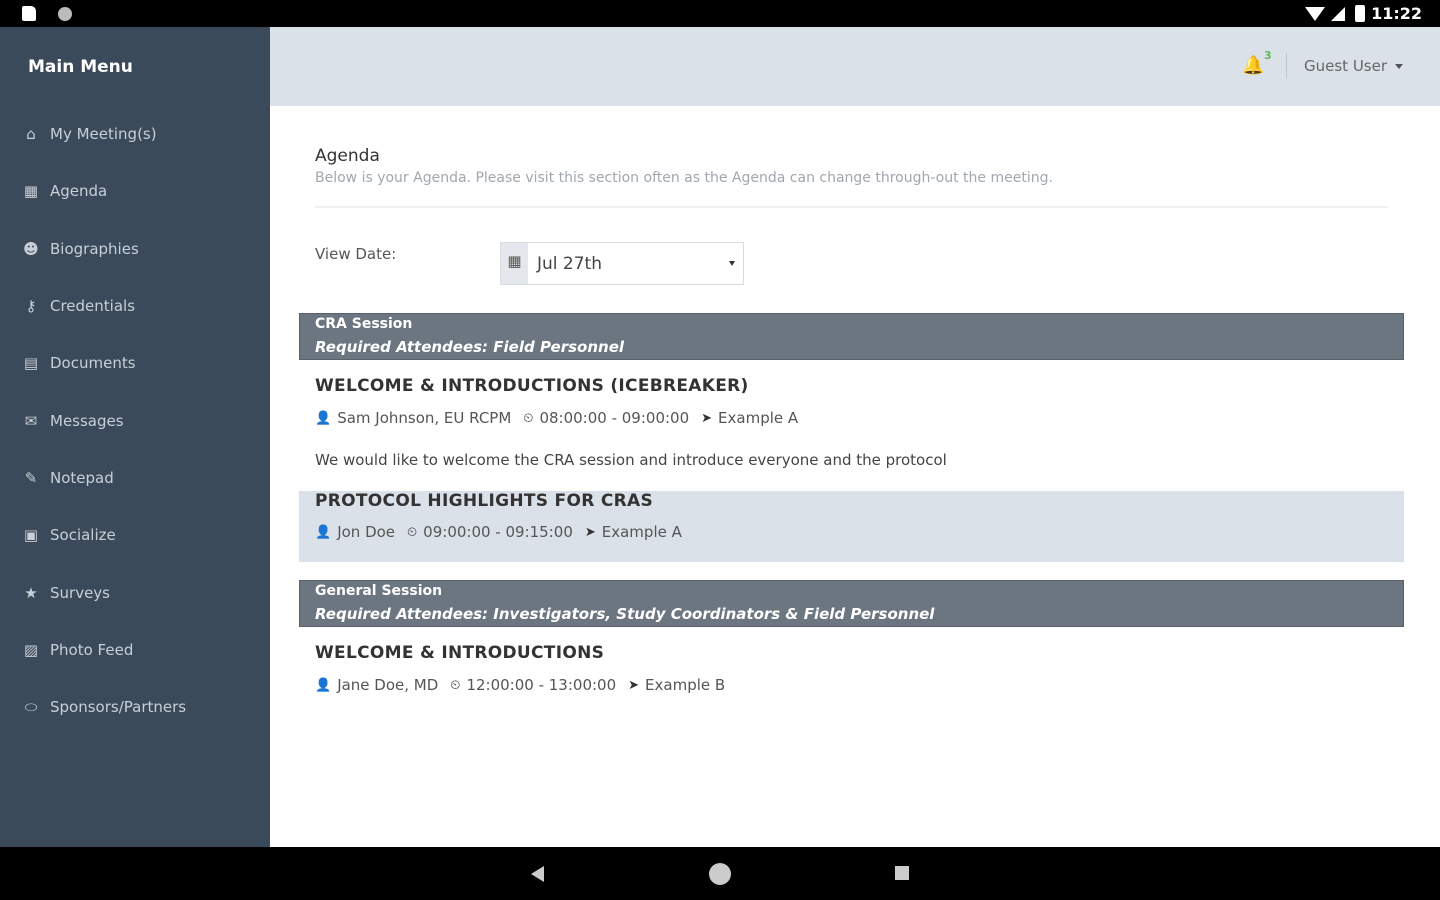  I want to click on sidebar-item-label: Biographies, so click(94, 249).